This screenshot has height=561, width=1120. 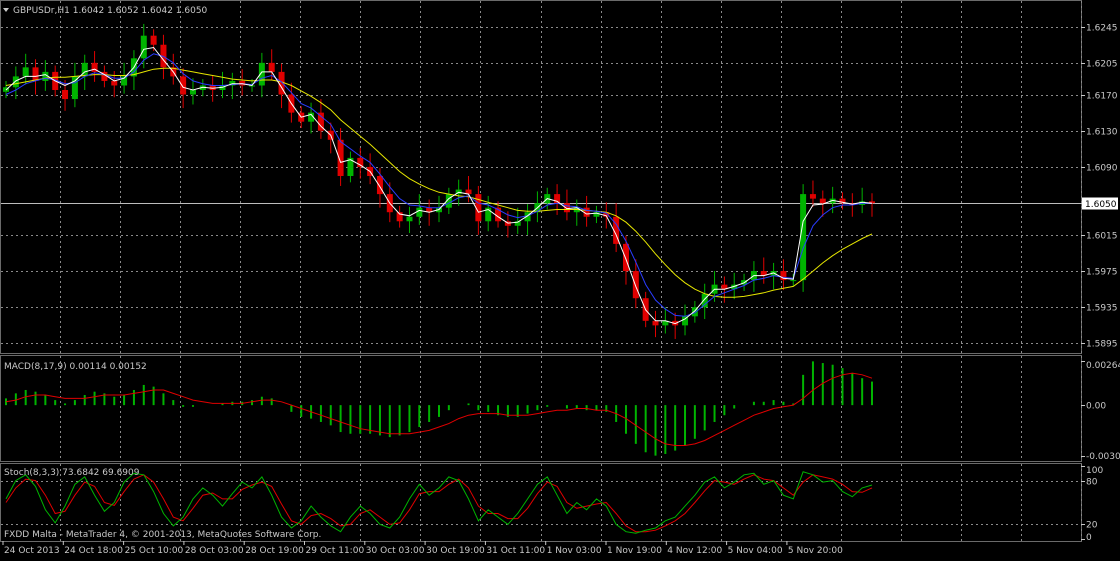 I want to click on time-tick-label: 5 Nov 20:00, so click(x=815, y=551).